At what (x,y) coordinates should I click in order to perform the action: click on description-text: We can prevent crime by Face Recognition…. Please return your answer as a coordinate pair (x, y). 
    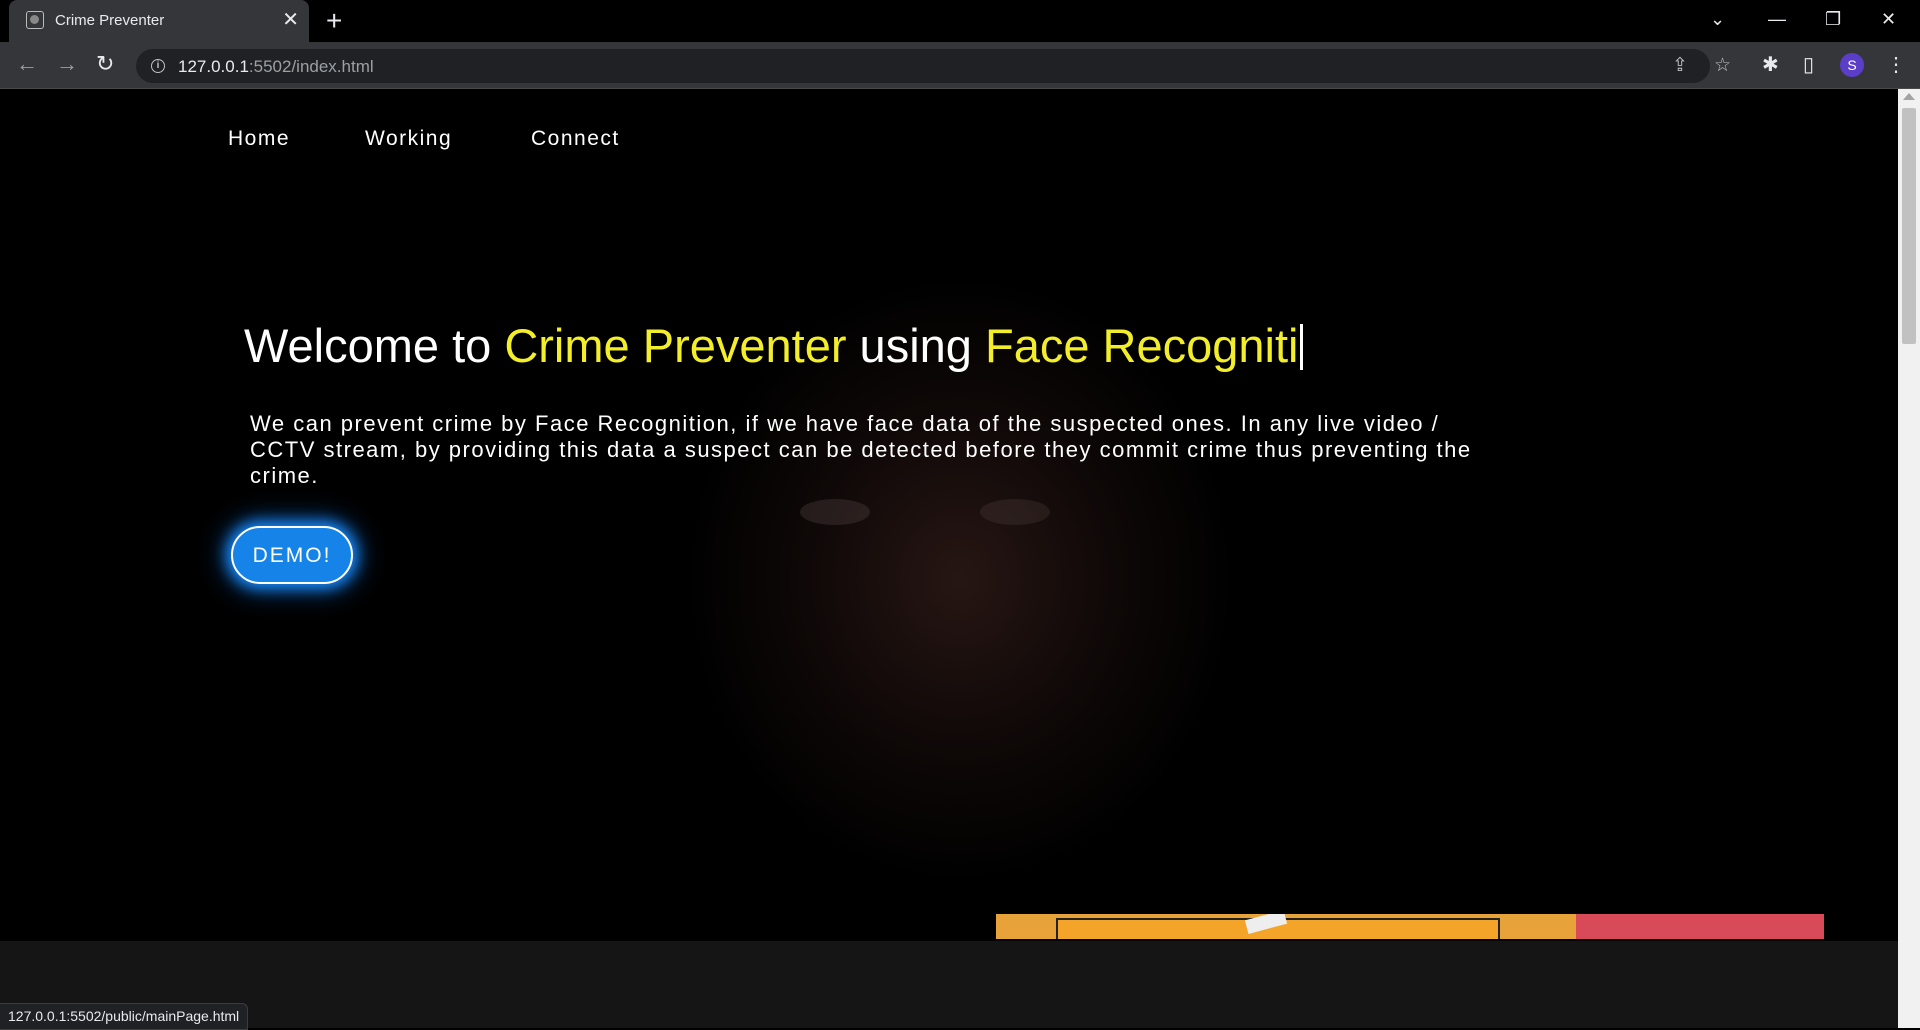
    Looking at the image, I should click on (861, 449).